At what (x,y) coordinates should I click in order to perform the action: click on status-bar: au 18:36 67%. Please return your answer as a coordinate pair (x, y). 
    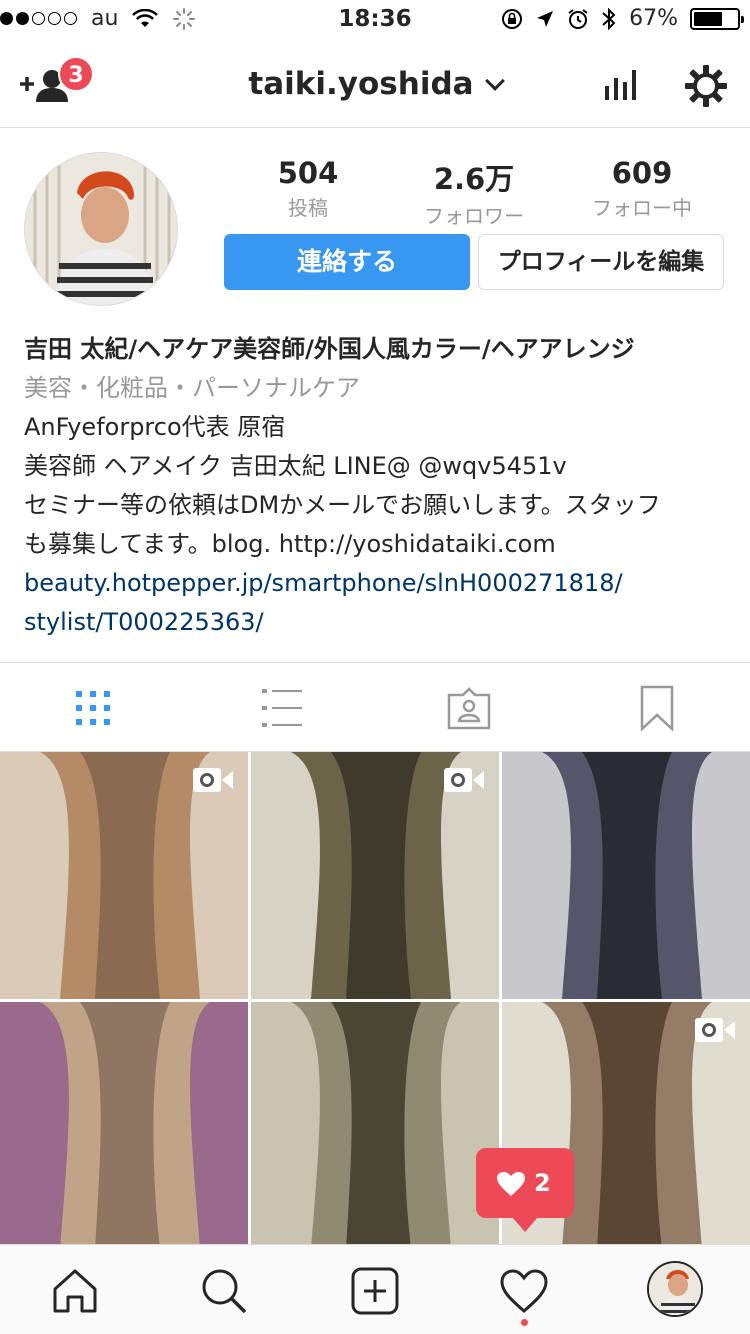
    Looking at the image, I should click on (375, 20).